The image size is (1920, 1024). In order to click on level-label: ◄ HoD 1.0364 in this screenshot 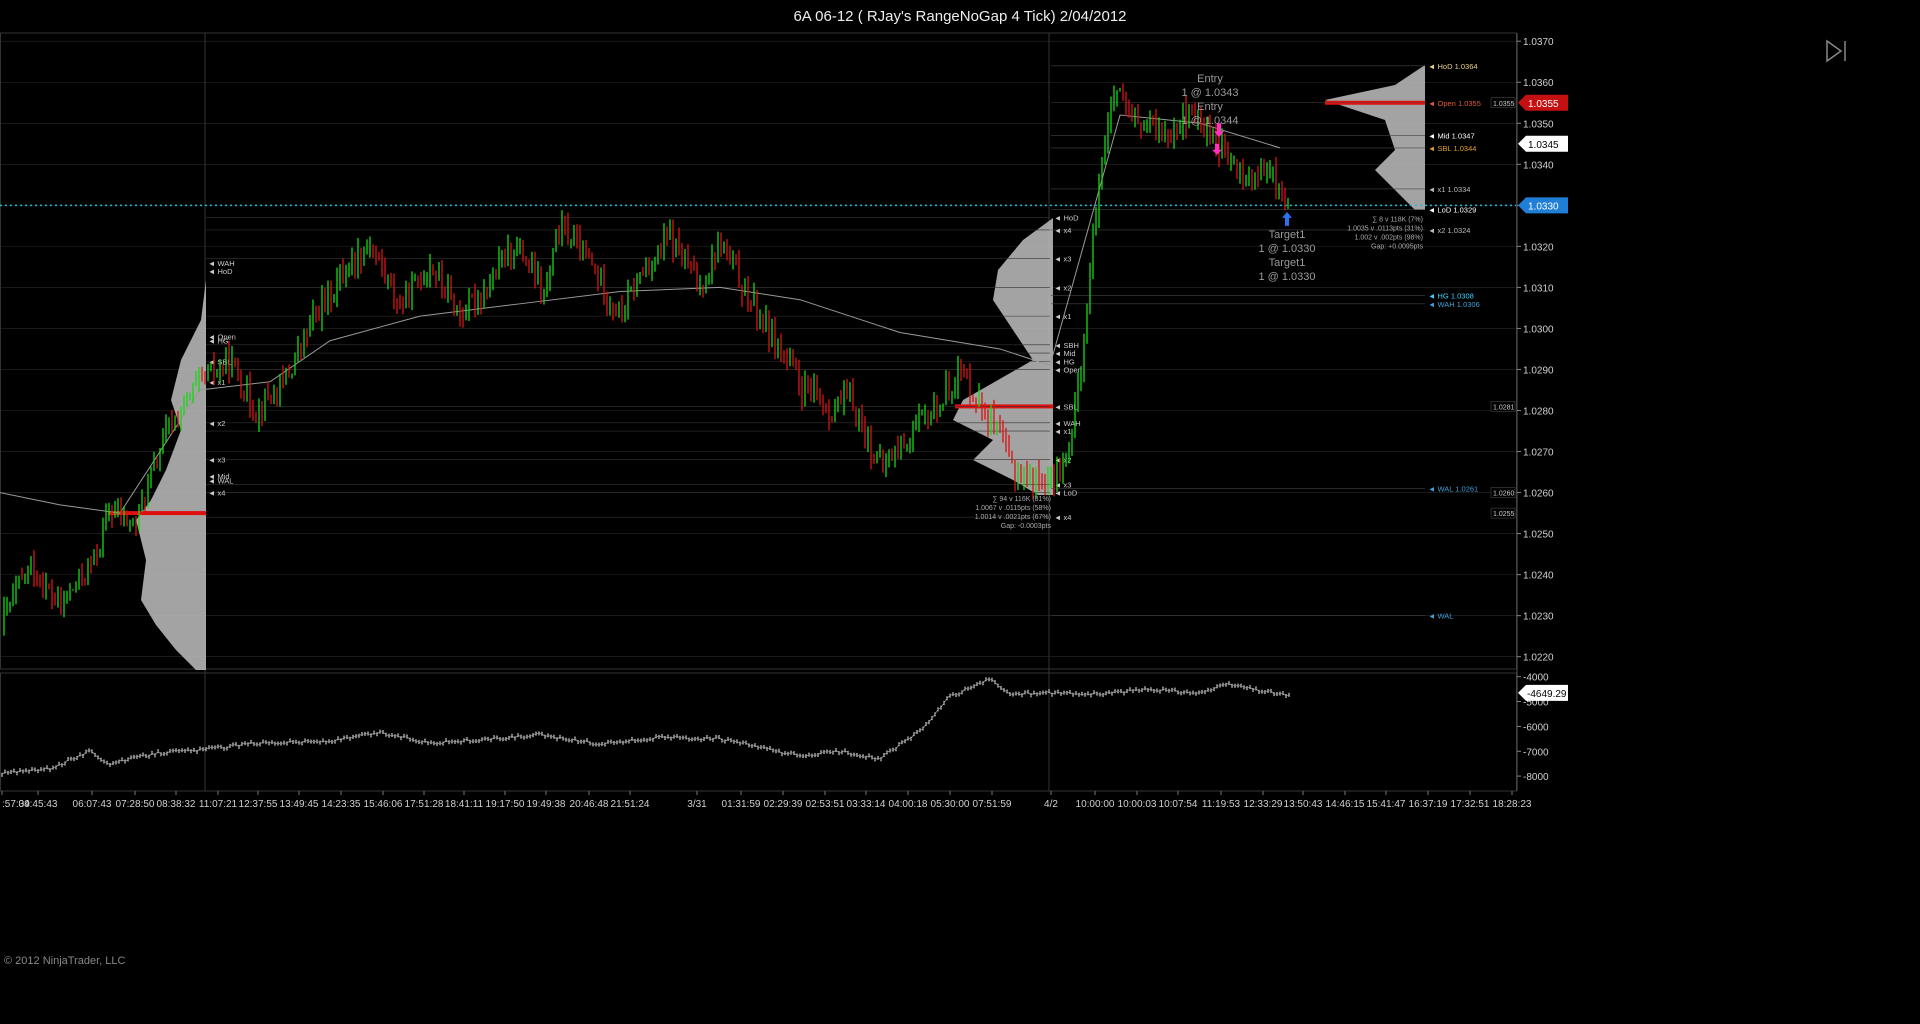, I will do `click(1453, 66)`.